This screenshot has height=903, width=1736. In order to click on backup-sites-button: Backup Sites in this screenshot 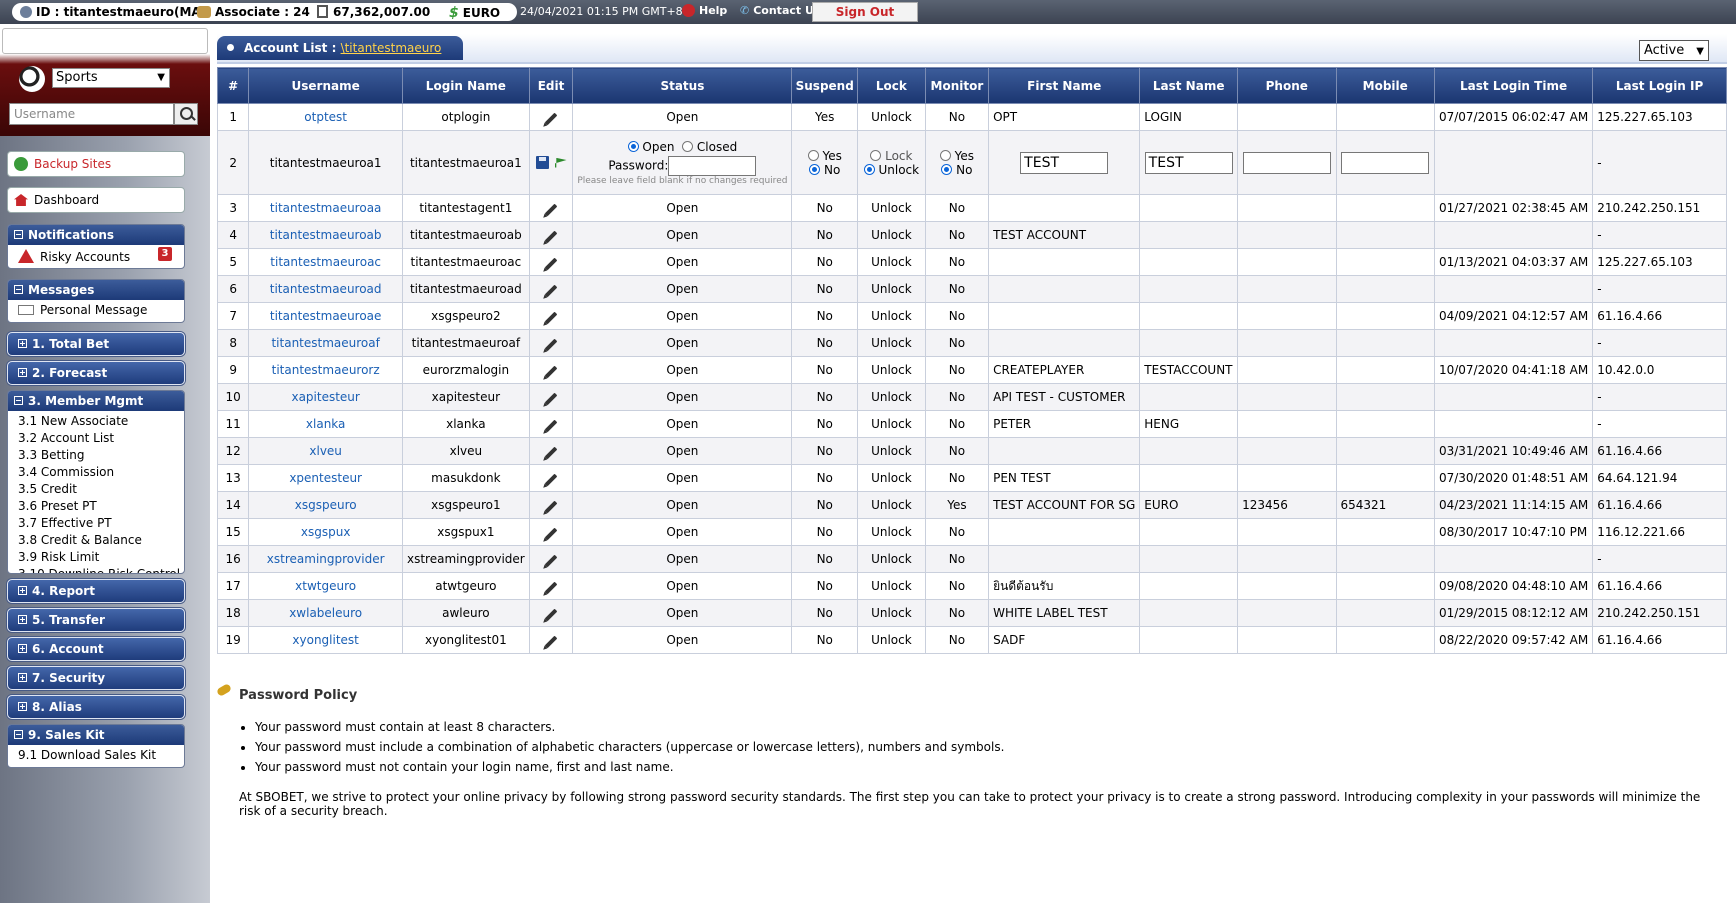, I will do `click(96, 164)`.